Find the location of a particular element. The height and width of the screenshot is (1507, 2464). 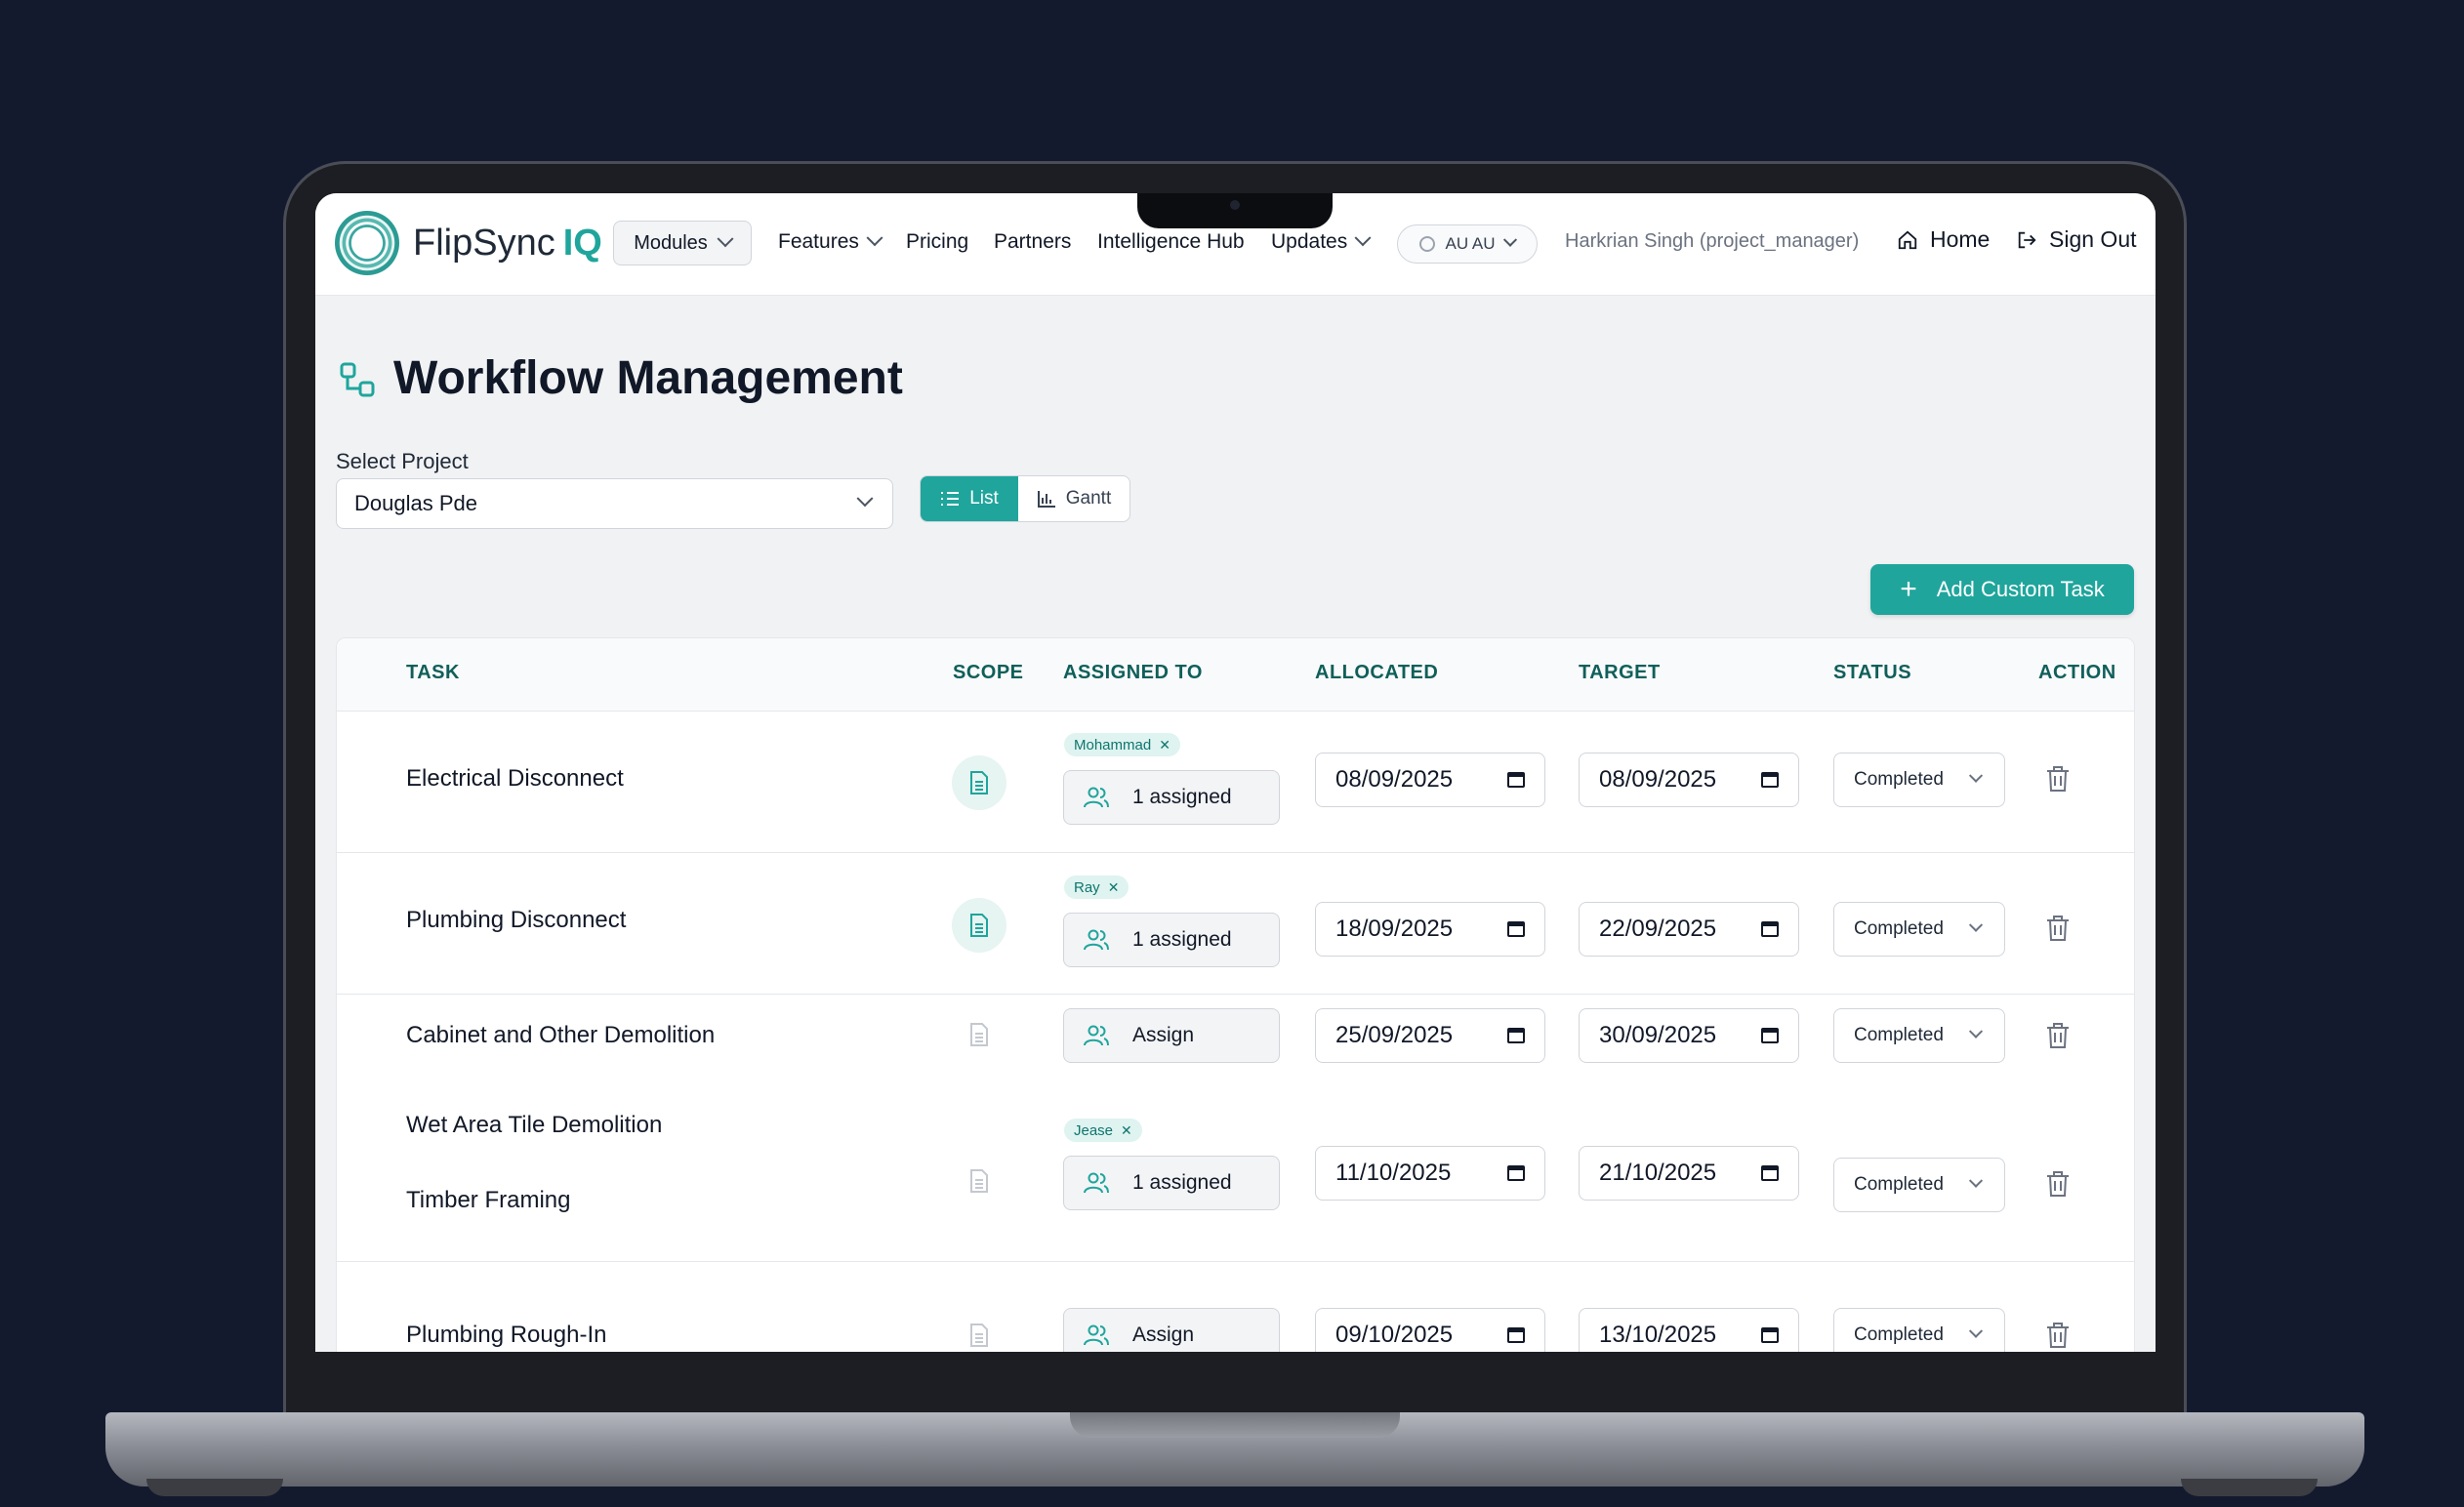

assignee-tag: Ray ✕ is located at coordinates (1096, 888).